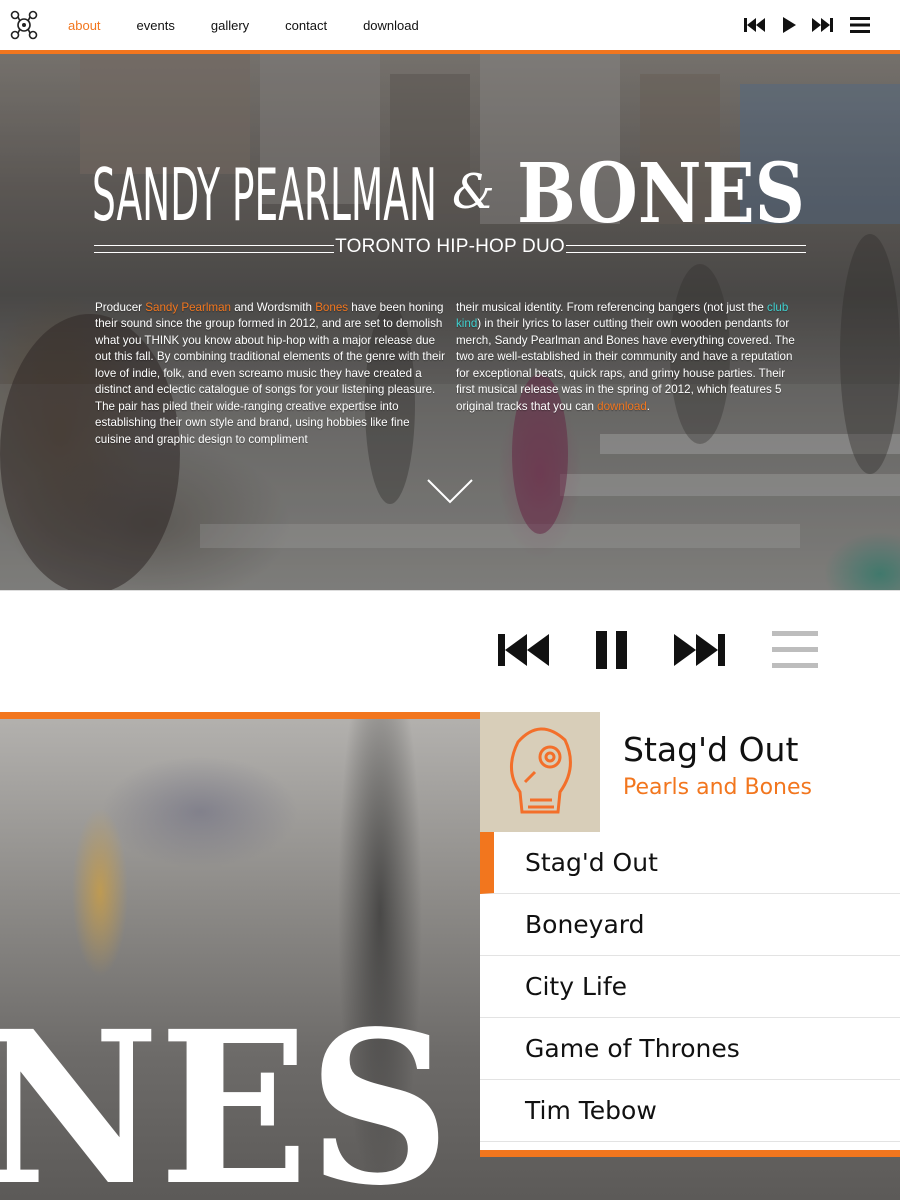 This screenshot has height=1200, width=900. What do you see at coordinates (711, 749) in the screenshot?
I see `now-playing-title: Stag'd Out` at bounding box center [711, 749].